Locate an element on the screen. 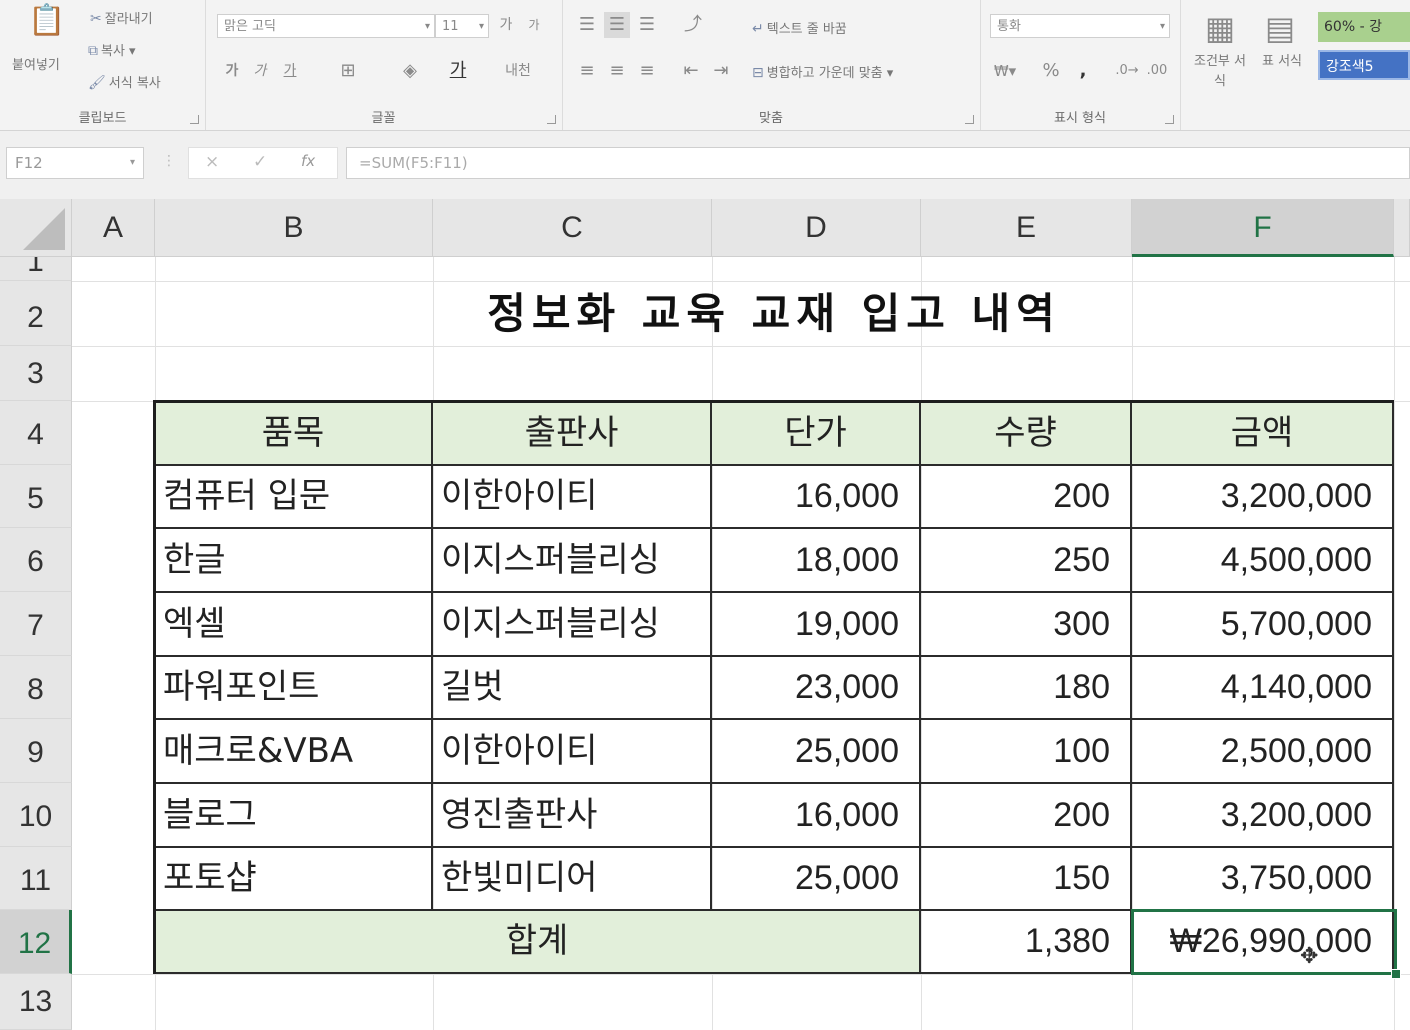 Image resolution: width=1410 pixels, height=1030 pixels. total-amount-cell: ₩26,990,000 is located at coordinates (1263, 942).